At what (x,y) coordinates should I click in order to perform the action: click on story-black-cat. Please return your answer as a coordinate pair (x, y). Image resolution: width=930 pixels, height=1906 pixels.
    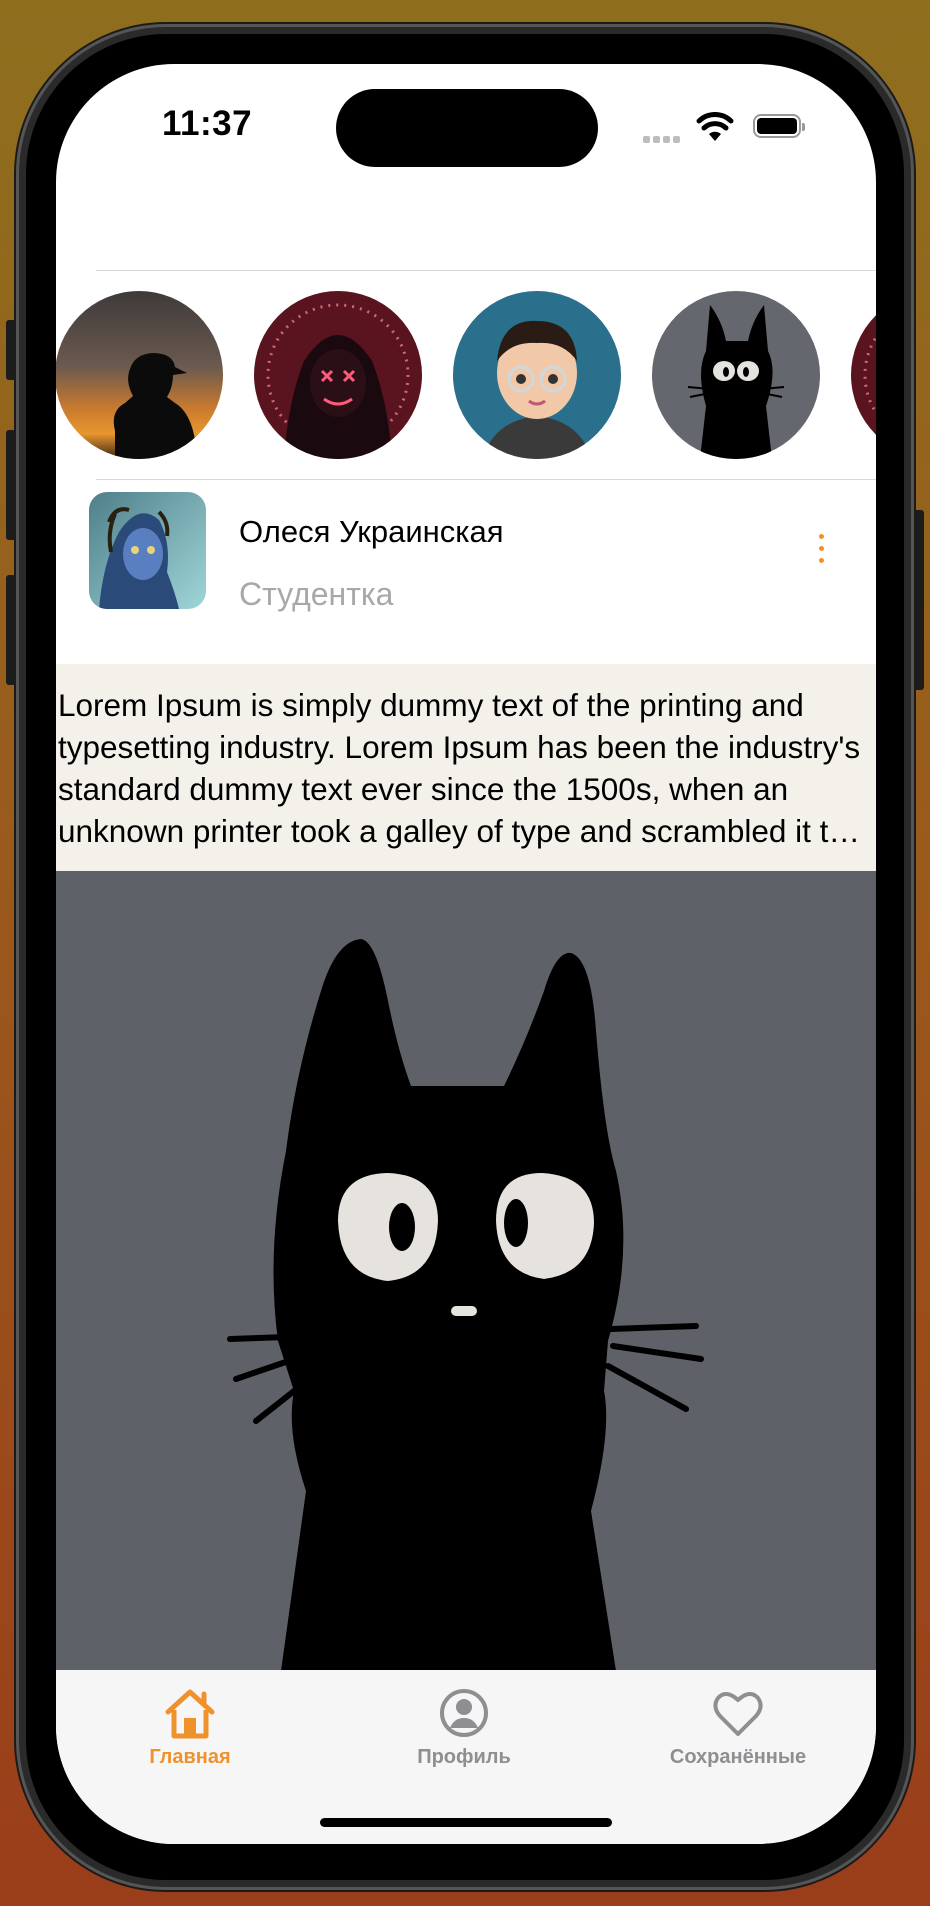
    Looking at the image, I should click on (736, 375).